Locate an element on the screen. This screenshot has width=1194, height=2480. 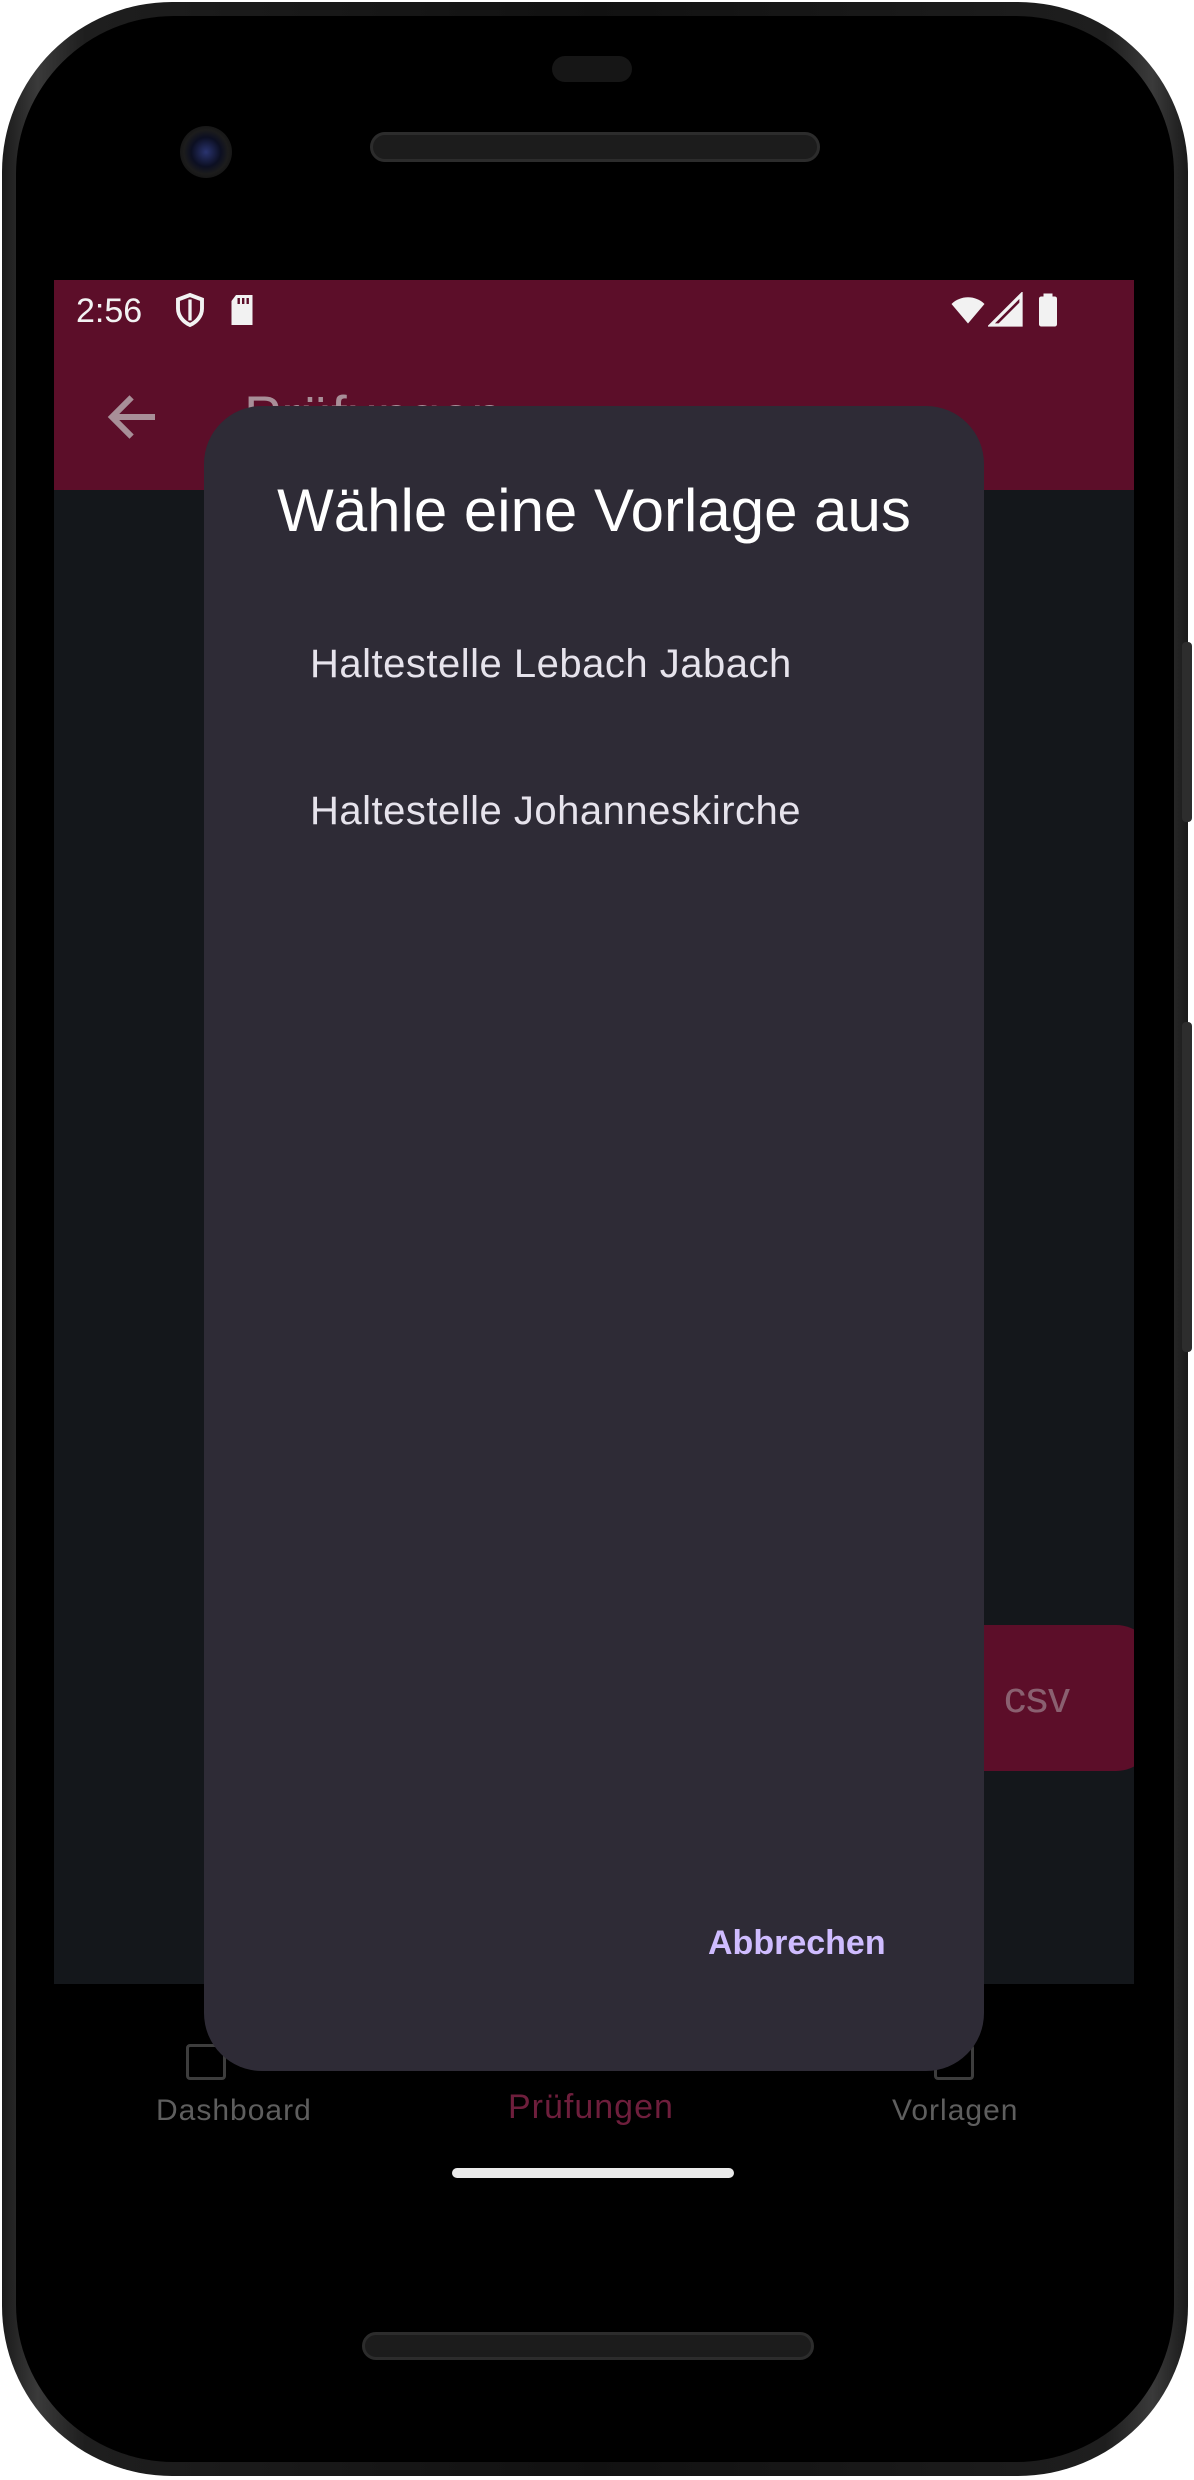
front-camera is located at coordinates (206, 152).